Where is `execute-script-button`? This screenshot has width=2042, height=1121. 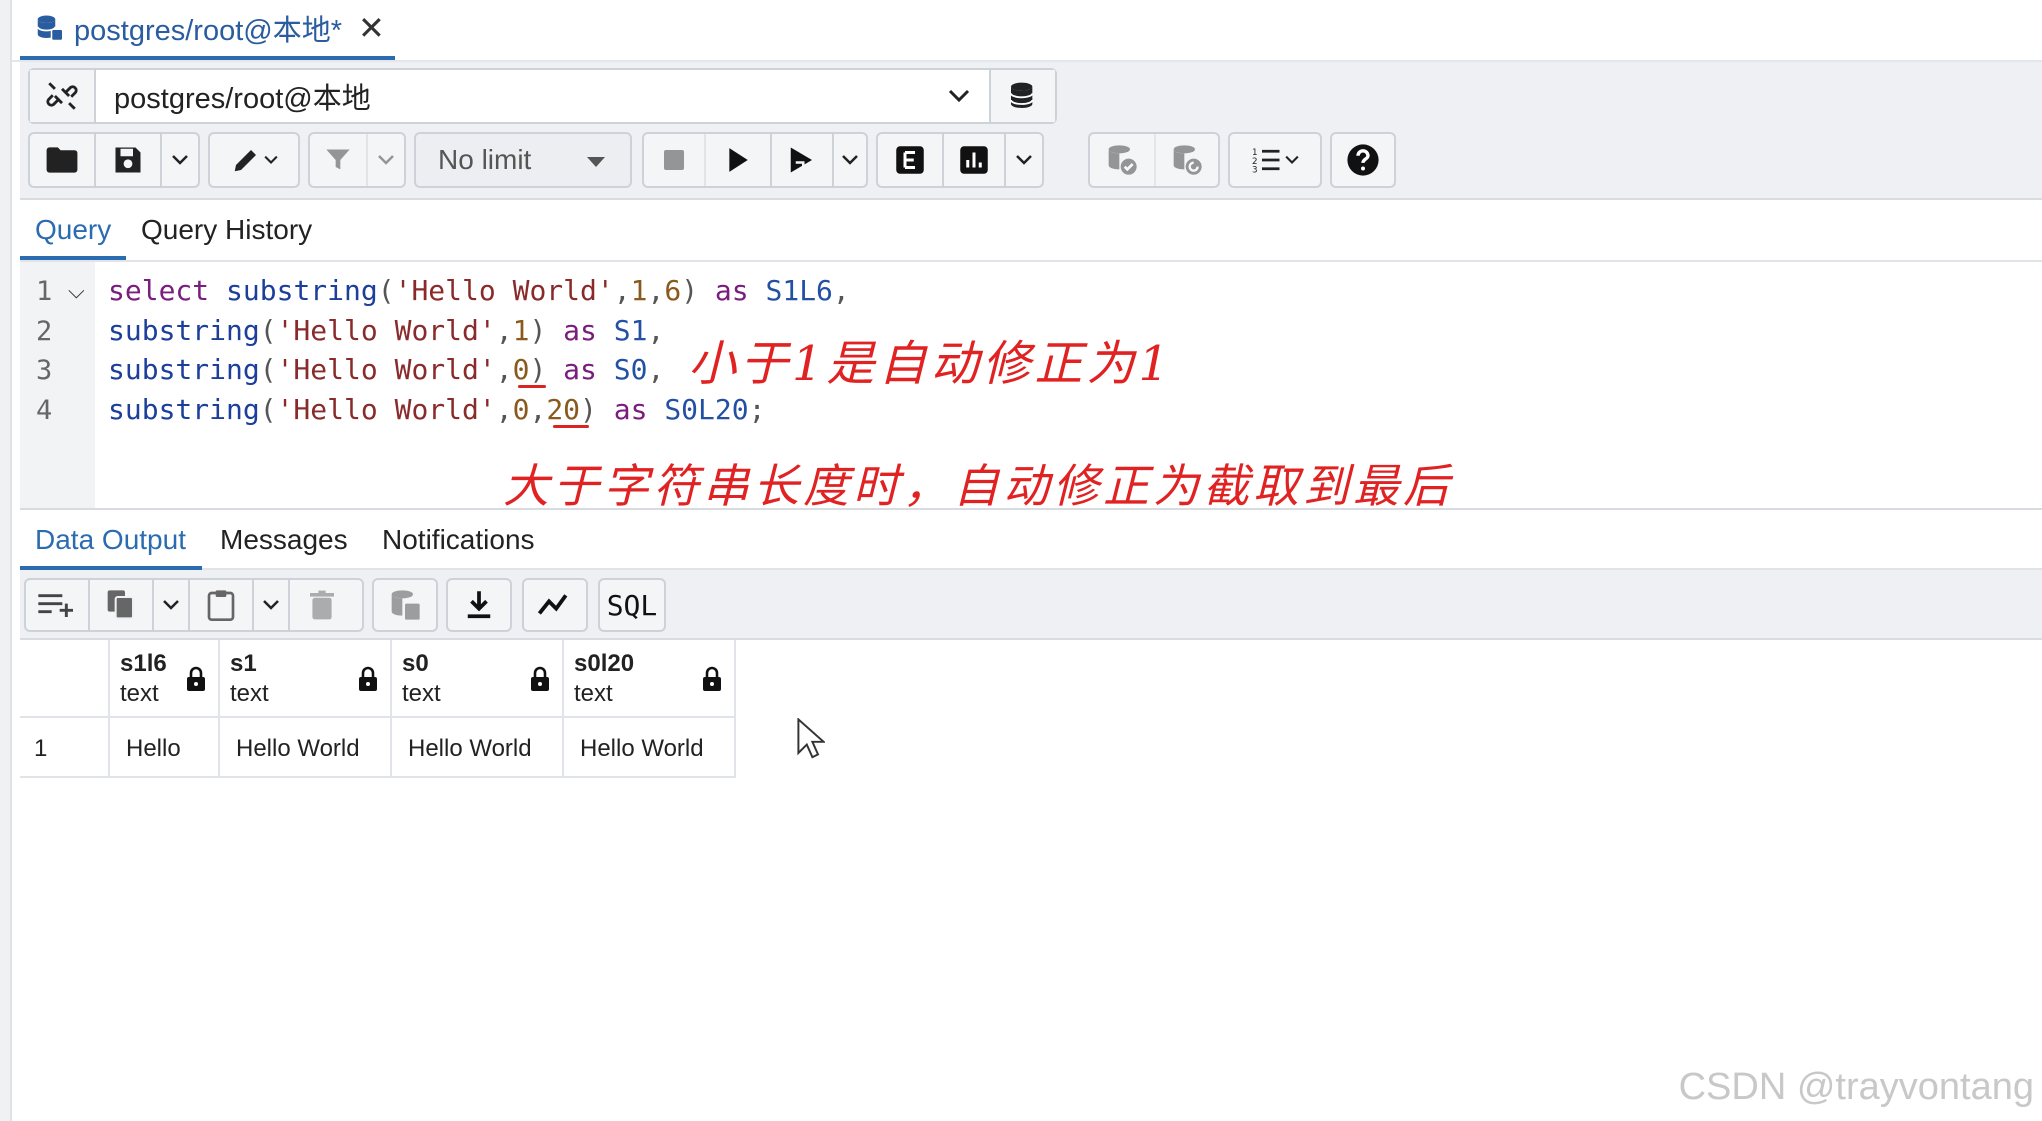 execute-script-button is located at coordinates (803, 160).